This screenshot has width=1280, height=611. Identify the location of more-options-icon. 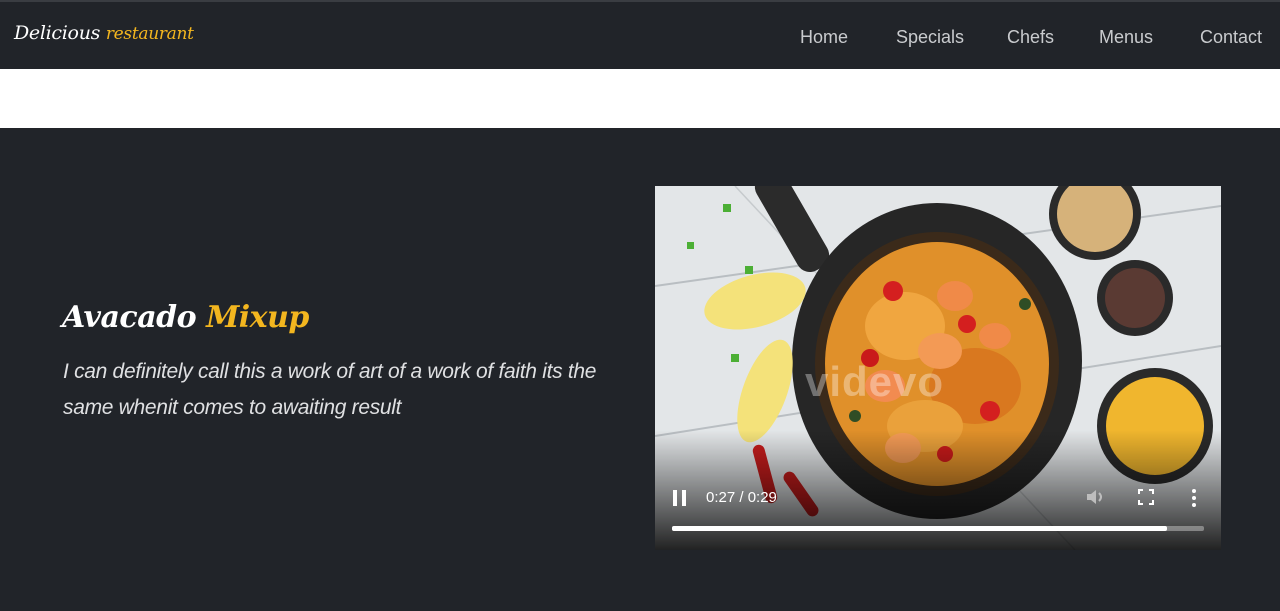
(1194, 498).